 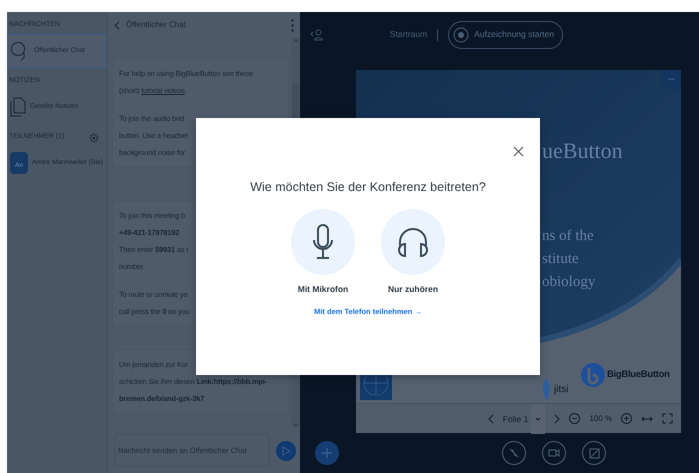 What do you see at coordinates (295, 425) in the screenshot?
I see `scroll-down-icon` at bounding box center [295, 425].